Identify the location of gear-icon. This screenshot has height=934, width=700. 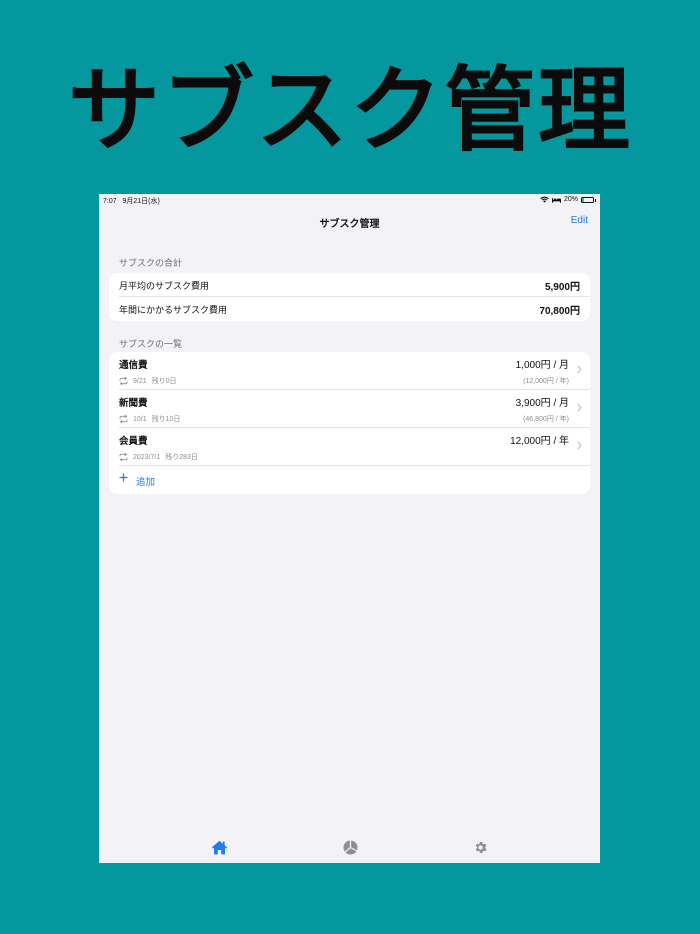
(480, 847).